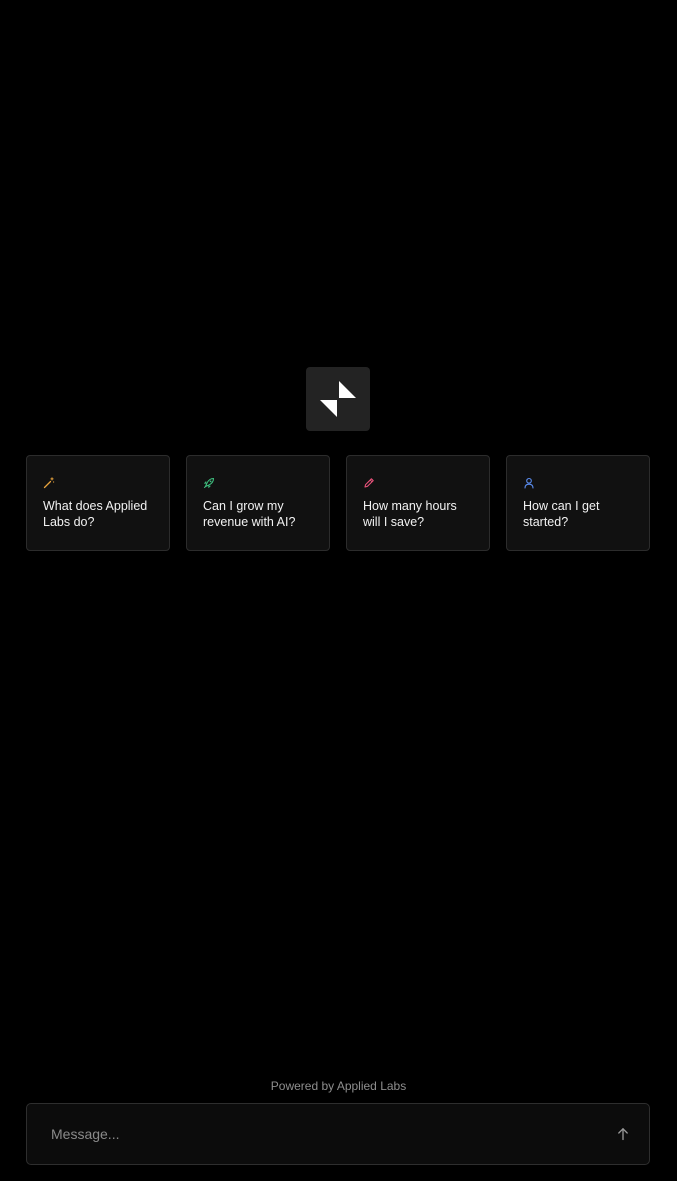 The height and width of the screenshot is (1181, 677). I want to click on brand-logo, so click(338, 399).